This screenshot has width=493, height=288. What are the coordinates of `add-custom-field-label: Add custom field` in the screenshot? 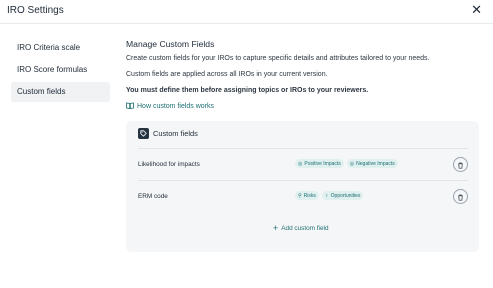 It's located at (305, 228).